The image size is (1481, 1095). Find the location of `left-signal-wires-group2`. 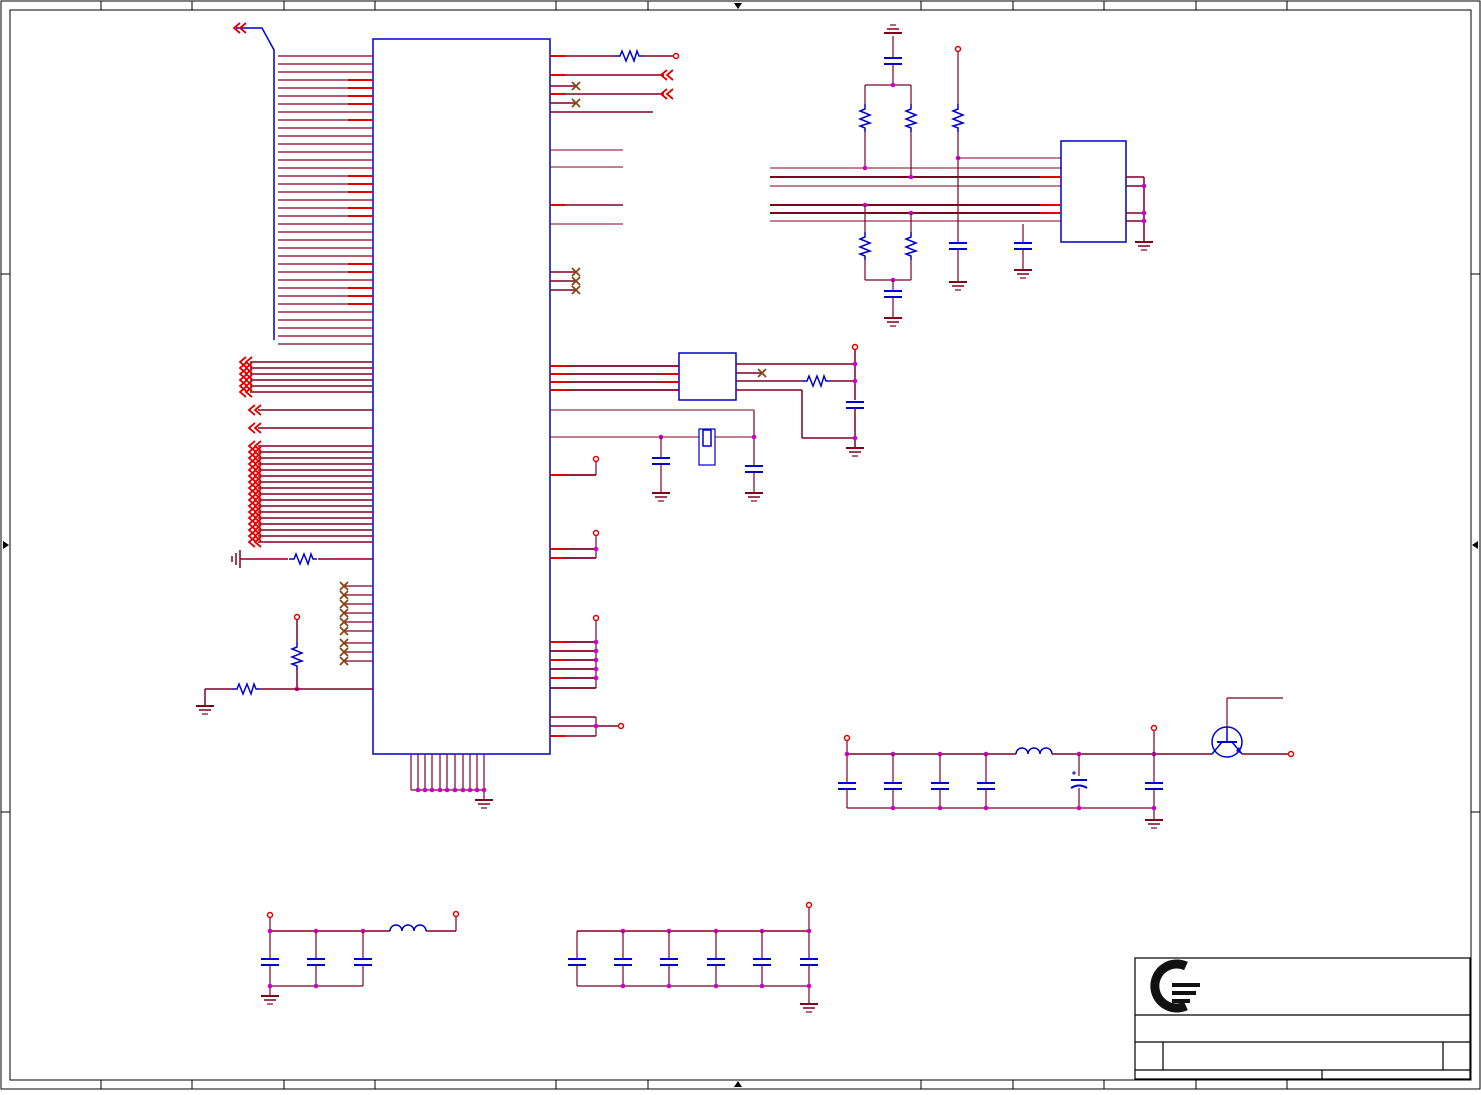

left-signal-wires-group2 is located at coordinates (315, 494).